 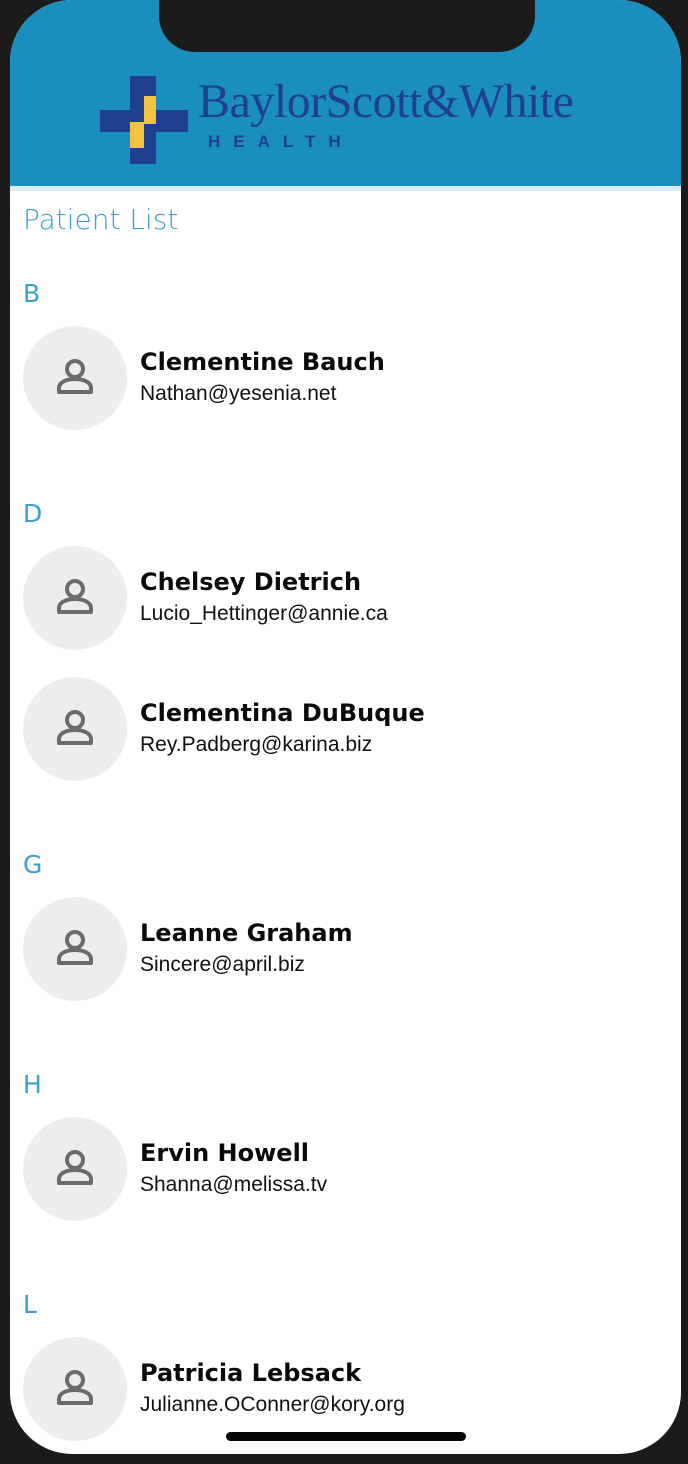 What do you see at coordinates (33, 513) in the screenshot?
I see `section-letter: D` at bounding box center [33, 513].